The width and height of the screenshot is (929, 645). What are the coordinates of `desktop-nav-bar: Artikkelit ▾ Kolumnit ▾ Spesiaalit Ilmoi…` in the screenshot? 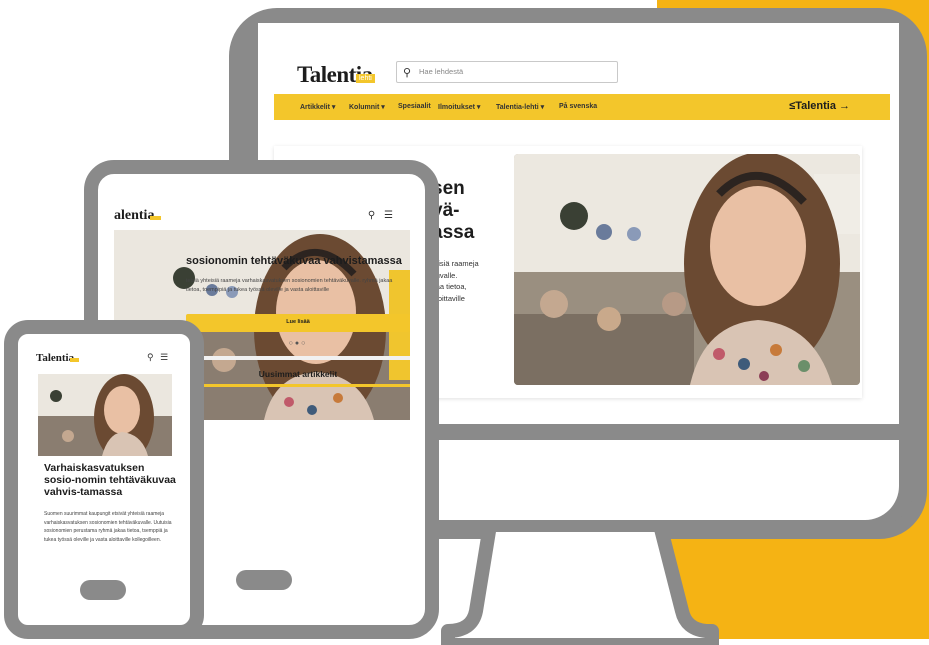 It's located at (582, 107).